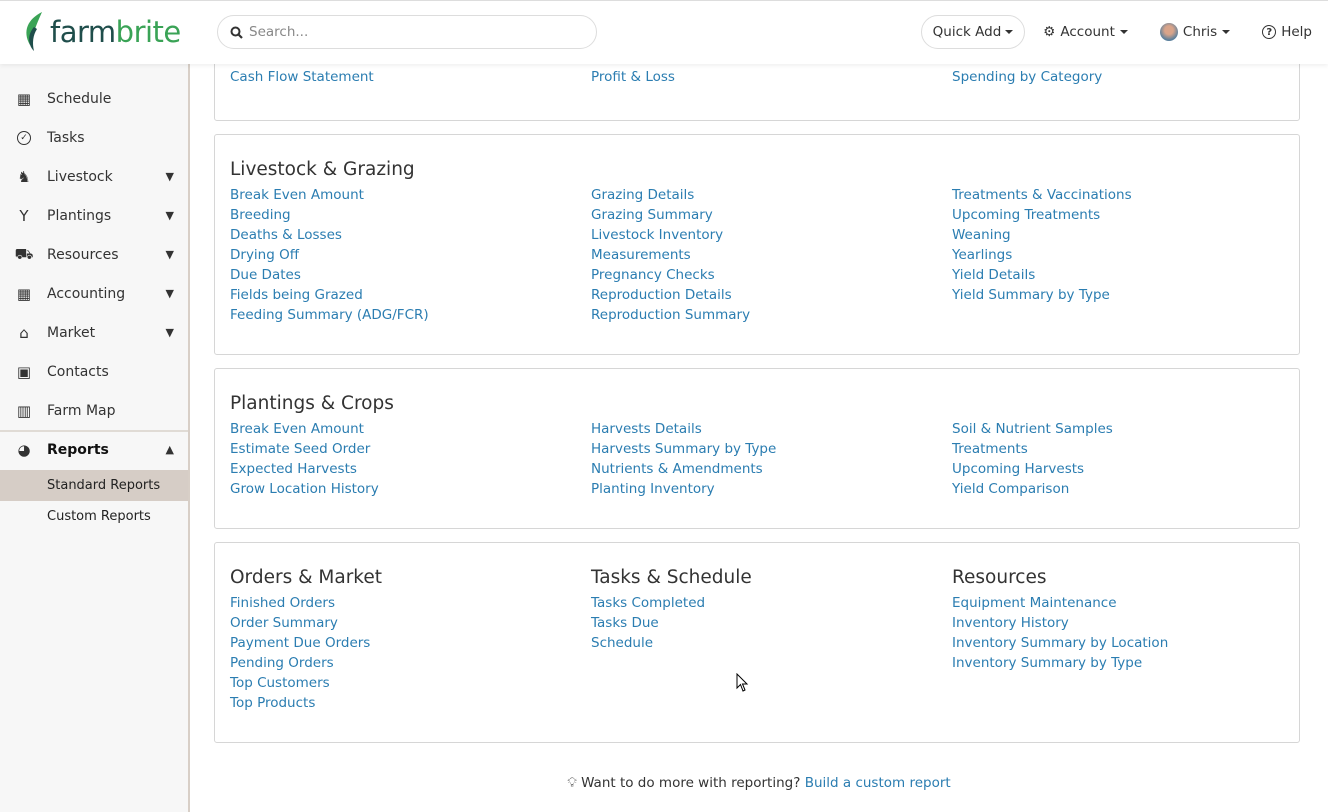 The image size is (1328, 812). Describe the element at coordinates (1269, 32) in the screenshot. I see `question-circle-icon: ?` at that location.